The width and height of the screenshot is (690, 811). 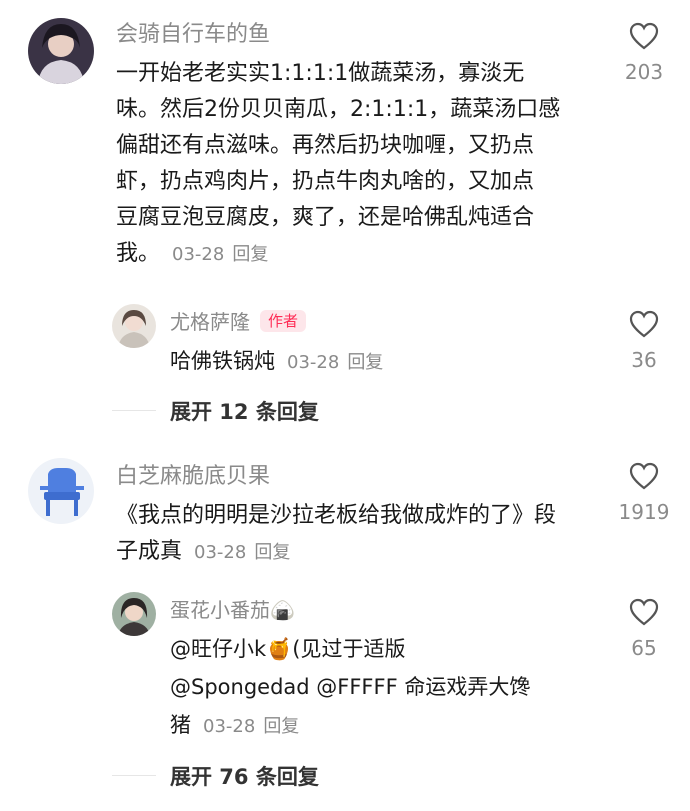 What do you see at coordinates (238, 322) in the screenshot?
I see `reply-username: 尤格萨隆 作者` at bounding box center [238, 322].